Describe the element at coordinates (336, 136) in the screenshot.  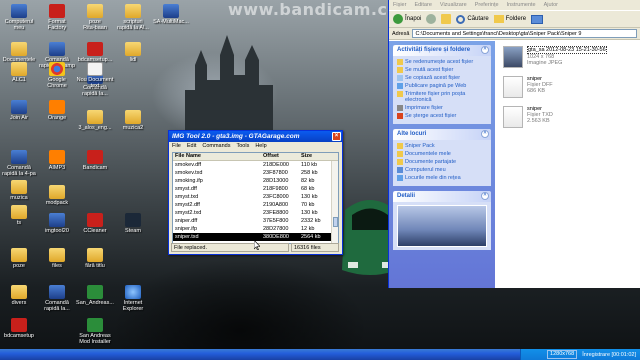
I see `close-icon: ×` at that location.